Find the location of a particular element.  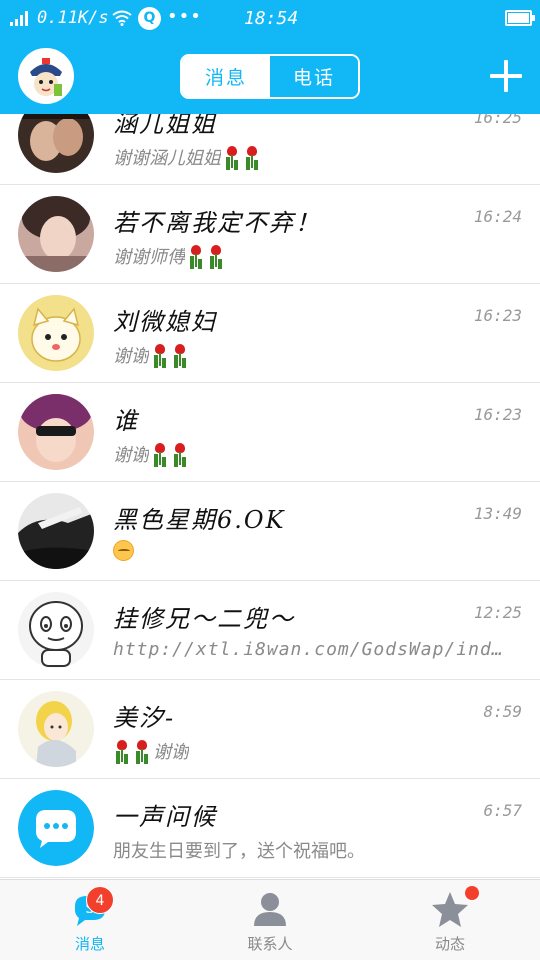

nav-moments: 动态 is located at coordinates (450, 920).